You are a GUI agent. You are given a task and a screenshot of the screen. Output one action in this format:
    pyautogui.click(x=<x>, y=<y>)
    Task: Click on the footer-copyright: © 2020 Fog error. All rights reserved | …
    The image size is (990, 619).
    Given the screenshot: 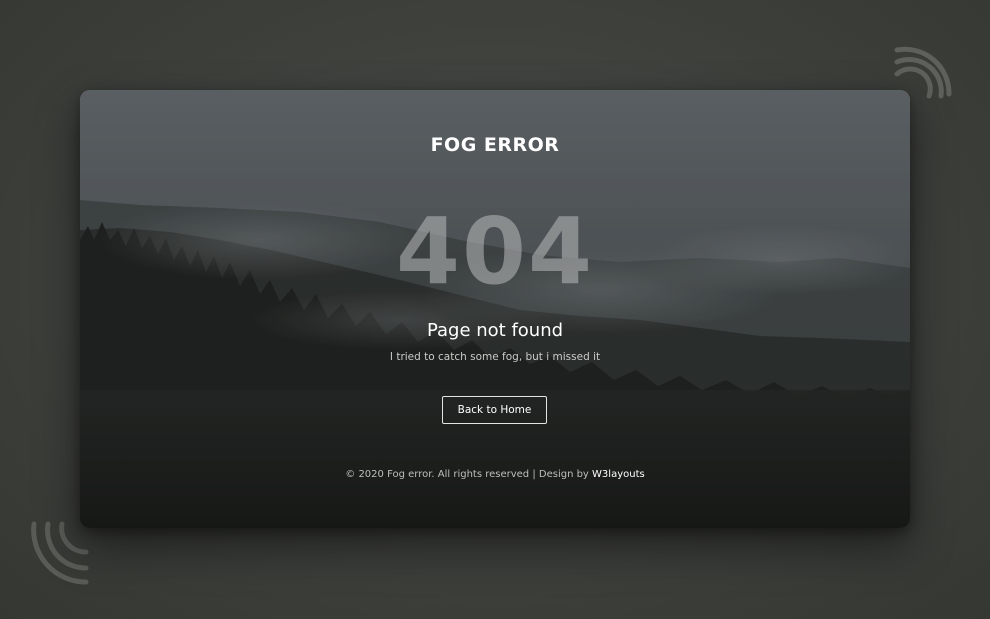 What is the action you would take?
    pyautogui.click(x=469, y=474)
    